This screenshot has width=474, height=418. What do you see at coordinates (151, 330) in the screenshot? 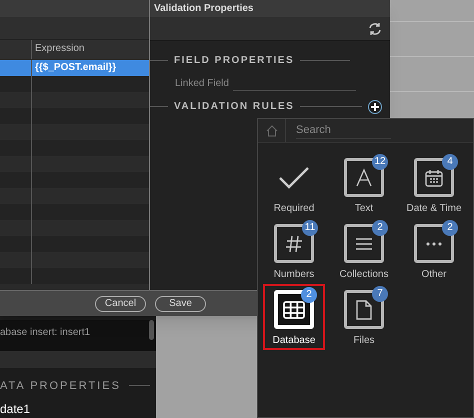
I see `scrollbar` at bounding box center [151, 330].